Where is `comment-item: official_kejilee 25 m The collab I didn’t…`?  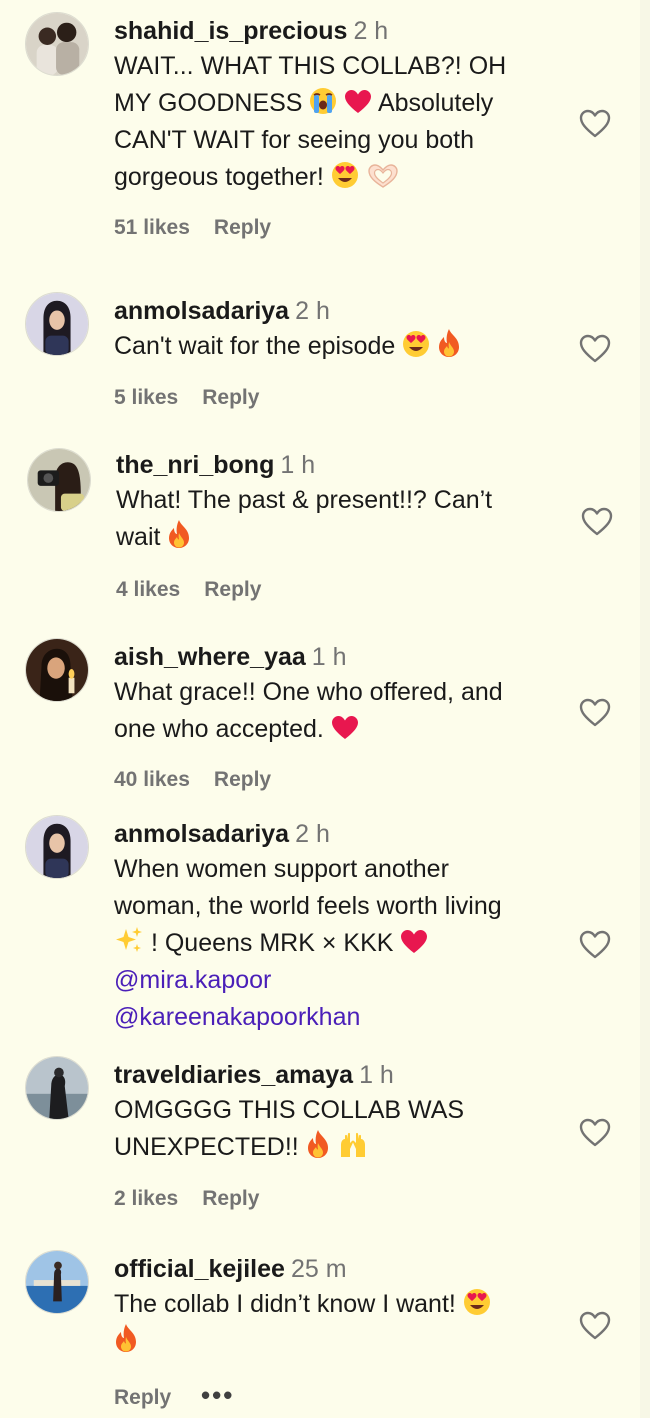
comment-item: official_kejilee 25 m The collab I didn’t… is located at coordinates (325, 1329).